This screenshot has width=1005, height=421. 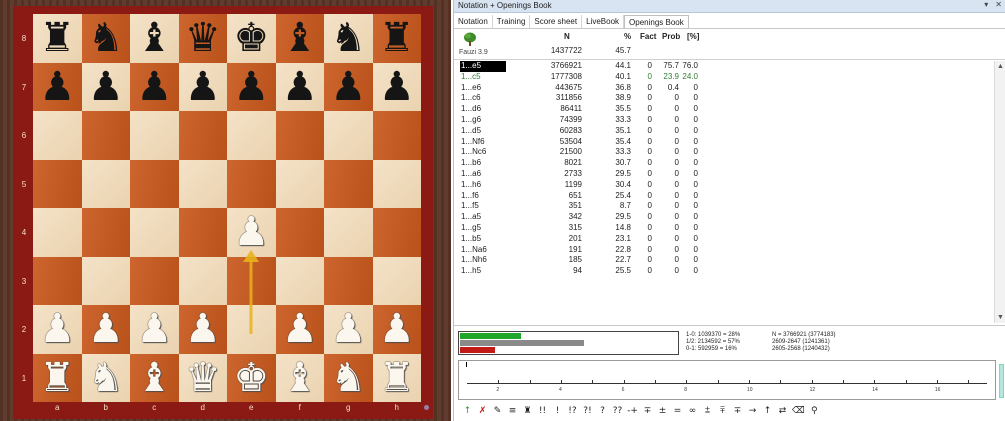 What do you see at coordinates (467, 411) in the screenshot?
I see `arrow-up-icon: ↑` at bounding box center [467, 411].